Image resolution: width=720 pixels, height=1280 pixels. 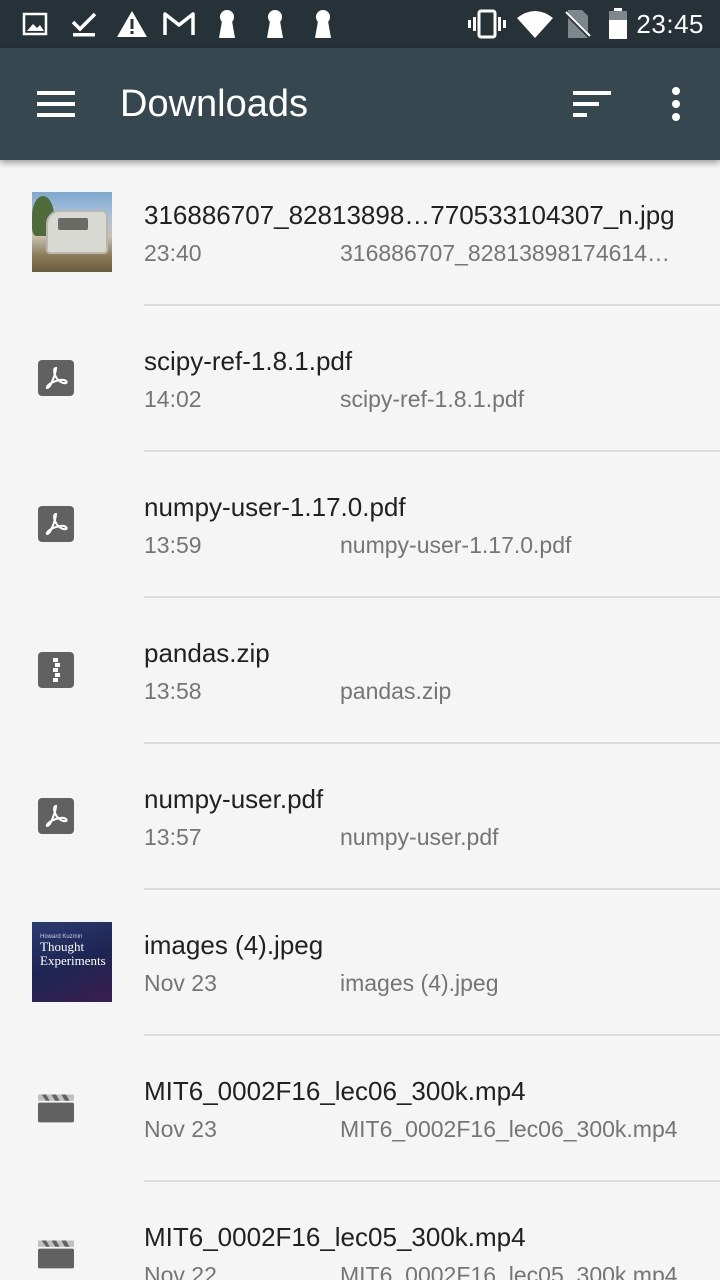 What do you see at coordinates (173, 399) in the screenshot?
I see `file-time: 14:02` at bounding box center [173, 399].